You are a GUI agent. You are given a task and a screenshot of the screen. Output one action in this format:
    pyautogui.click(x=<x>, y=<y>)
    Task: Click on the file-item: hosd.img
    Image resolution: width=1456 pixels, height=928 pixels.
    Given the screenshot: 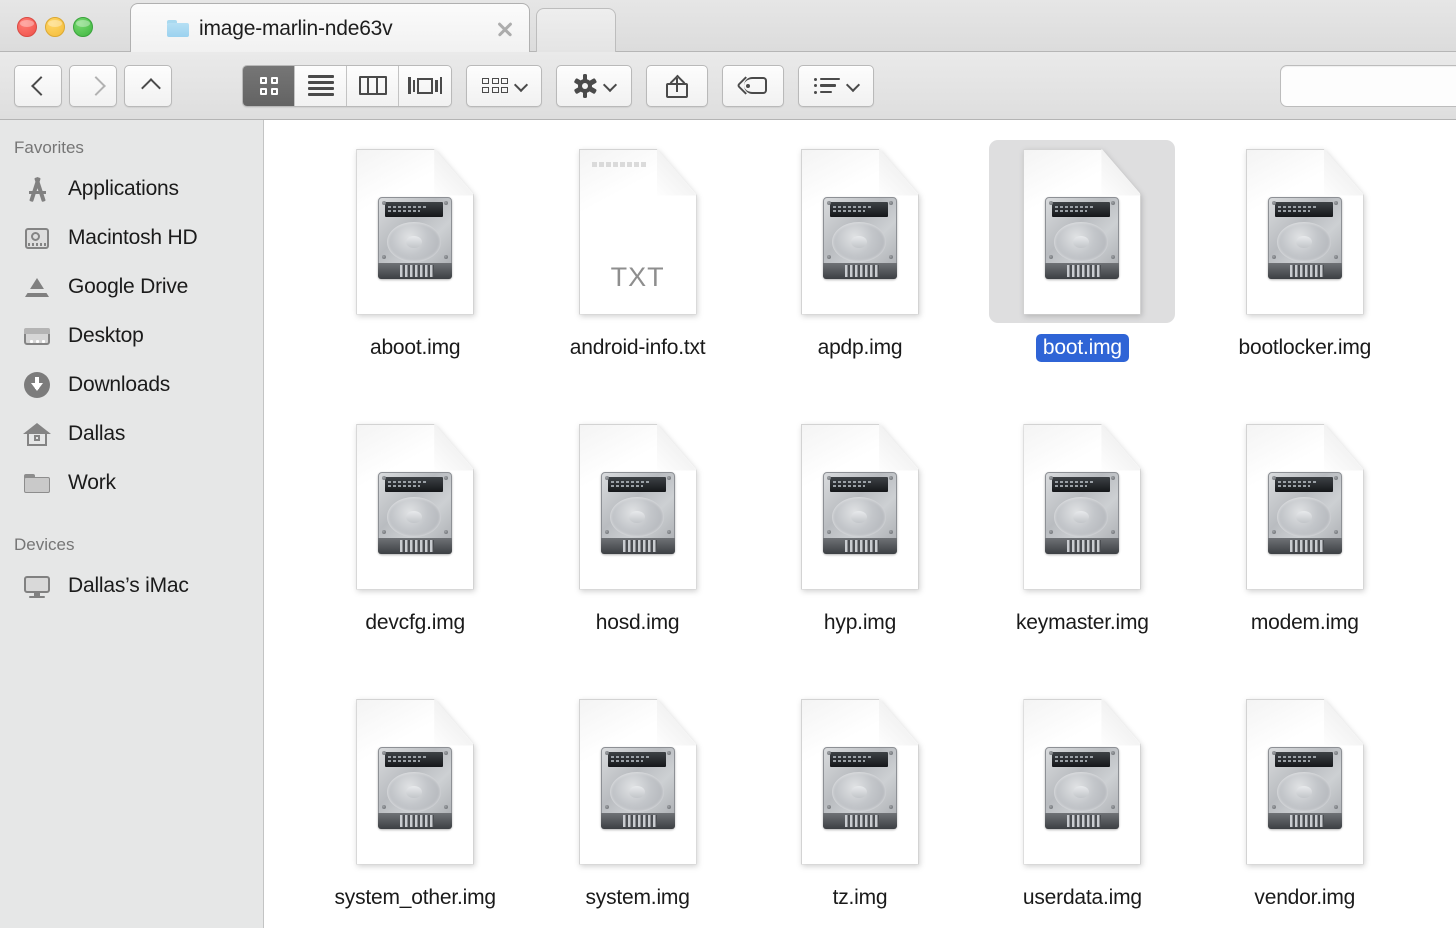 What is the action you would take?
    pyautogui.click(x=637, y=546)
    